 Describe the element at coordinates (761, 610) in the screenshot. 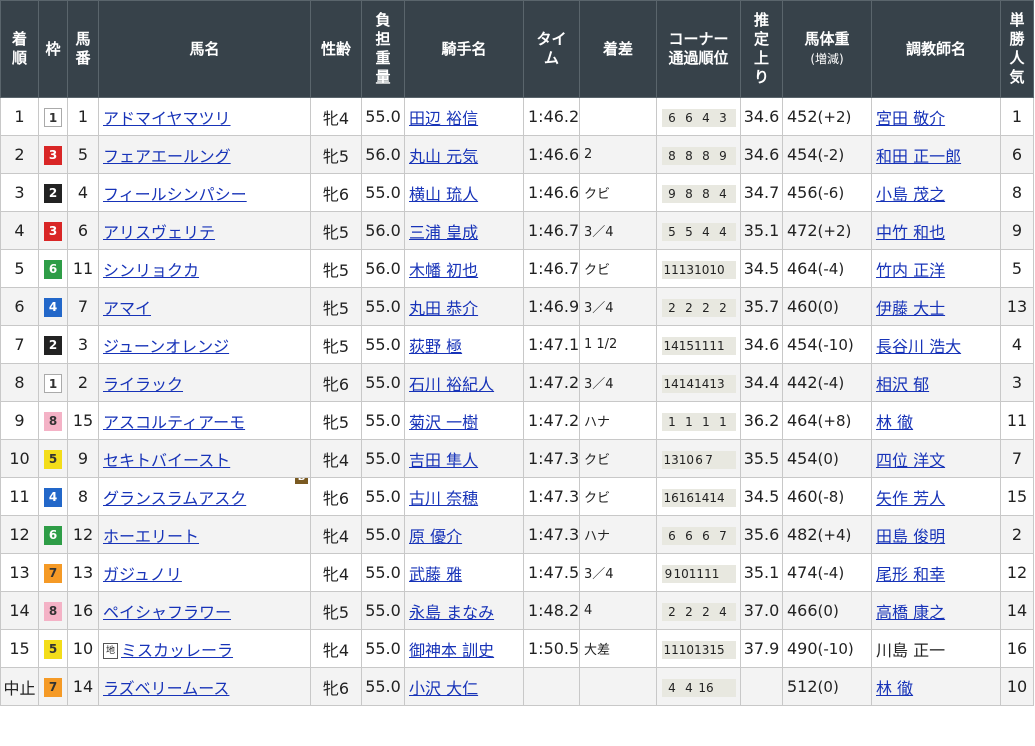

I see `agari-cell: 37.0` at that location.